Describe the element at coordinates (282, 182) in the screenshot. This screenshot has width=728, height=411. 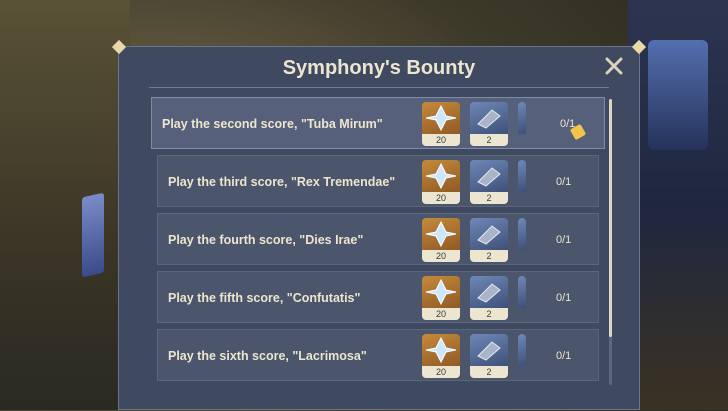
I see `task-label: Play the third score, "Rex Tremendae"` at that location.